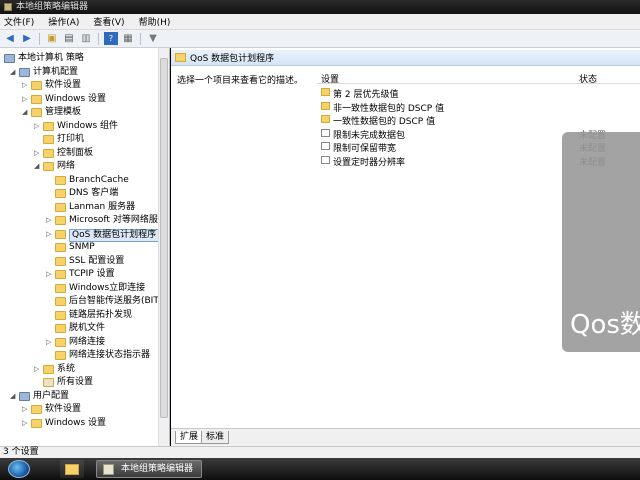  I want to click on tree-scrollbar-thumb, so click(164, 238).